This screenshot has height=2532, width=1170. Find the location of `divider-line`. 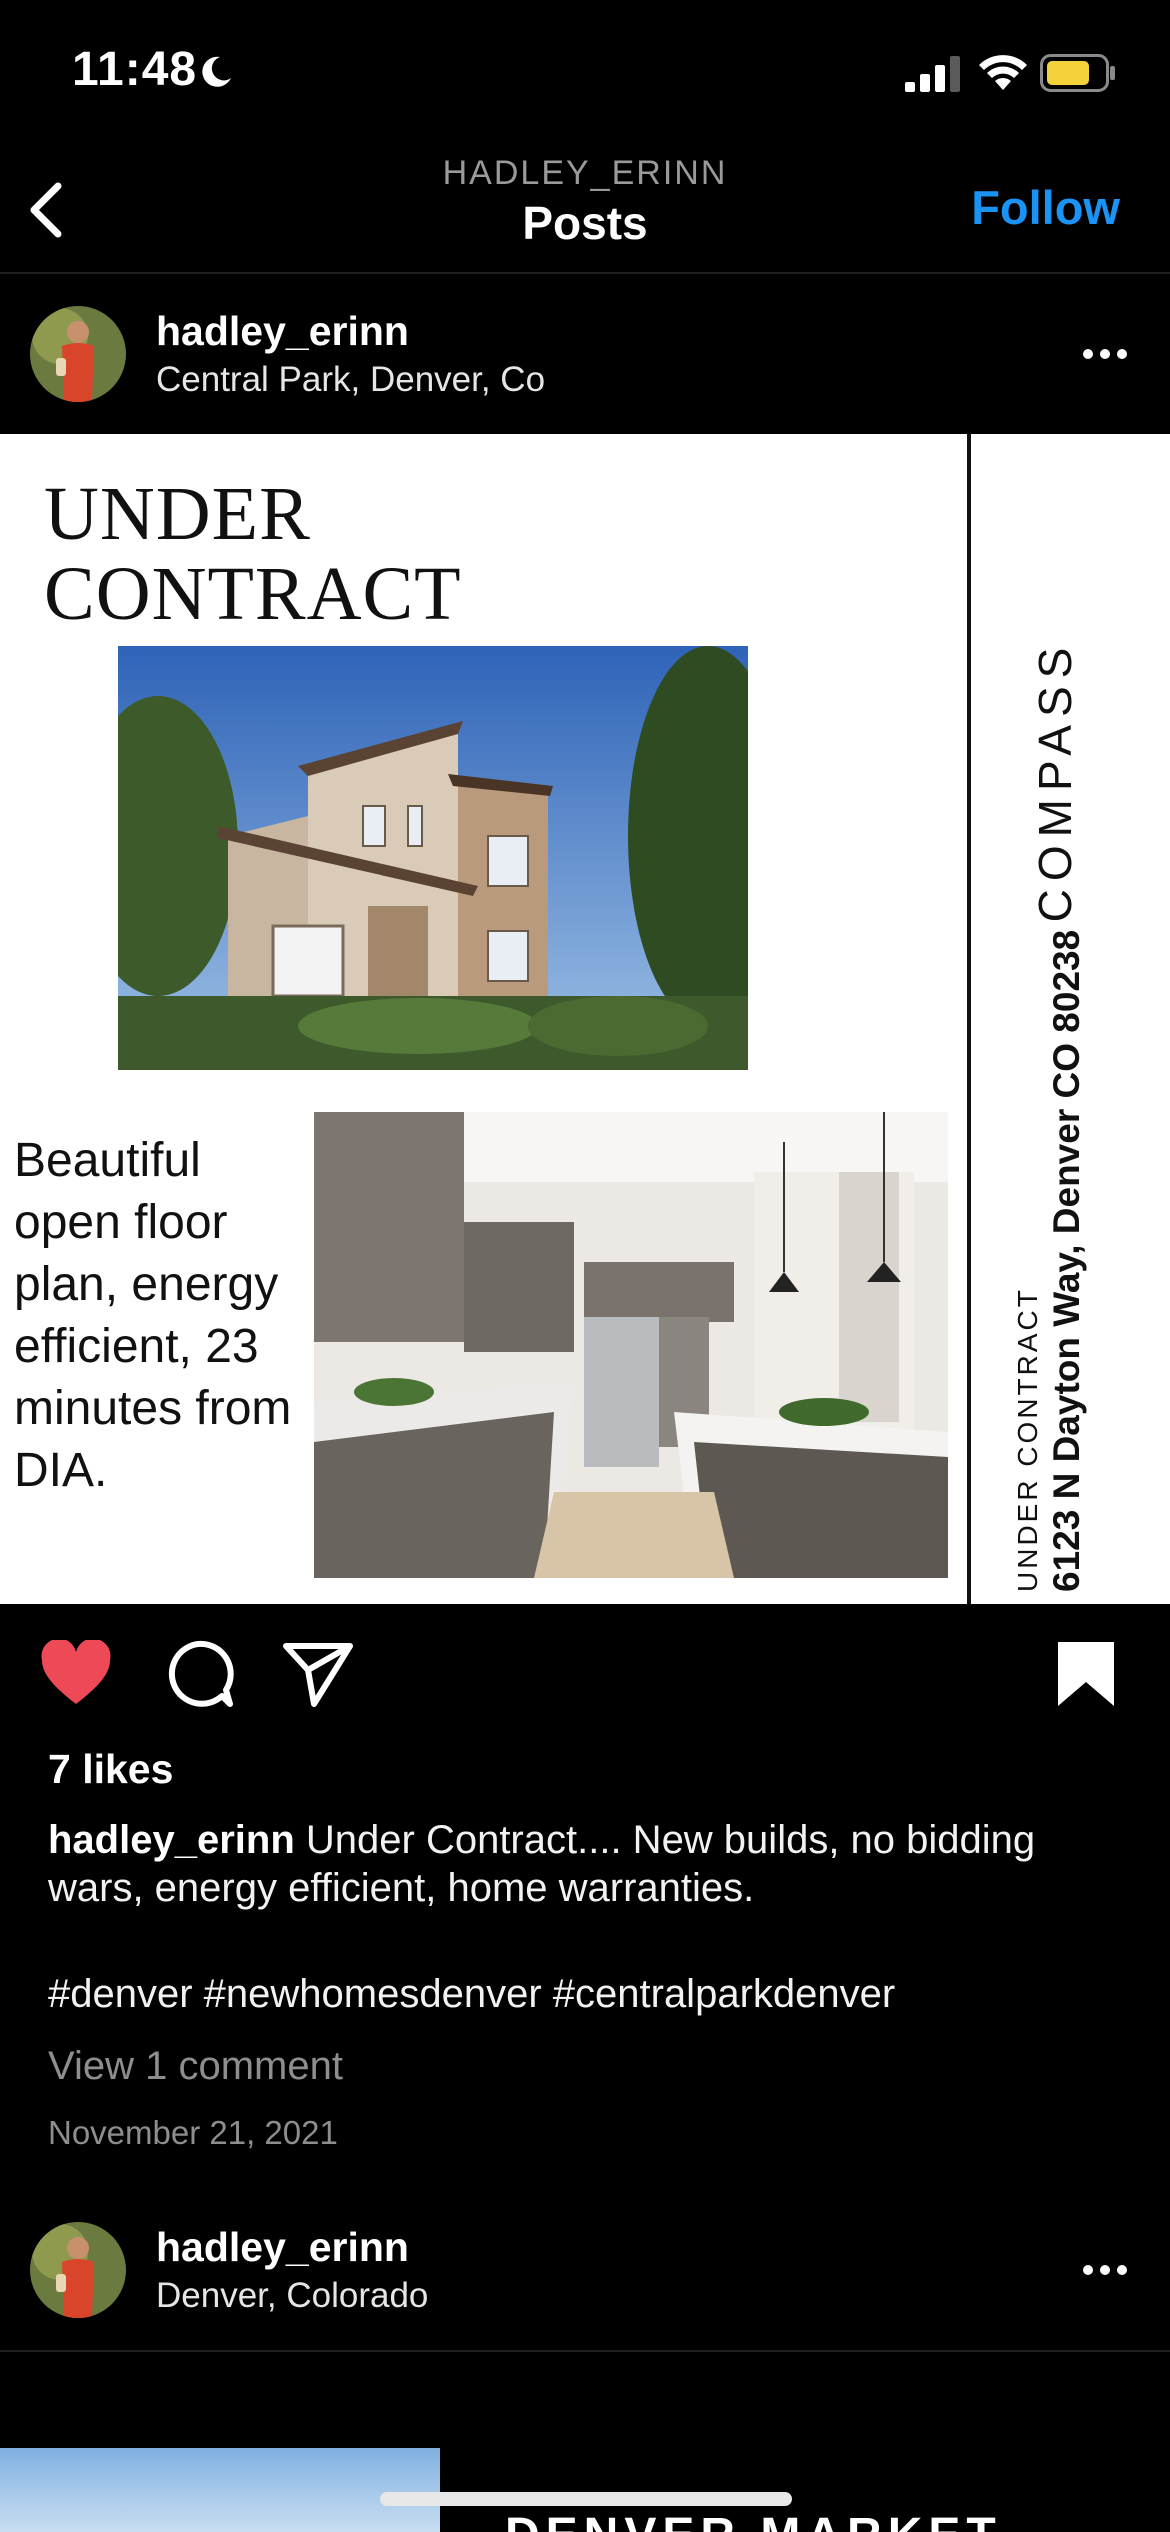

divider-line is located at coordinates (969, 1019).